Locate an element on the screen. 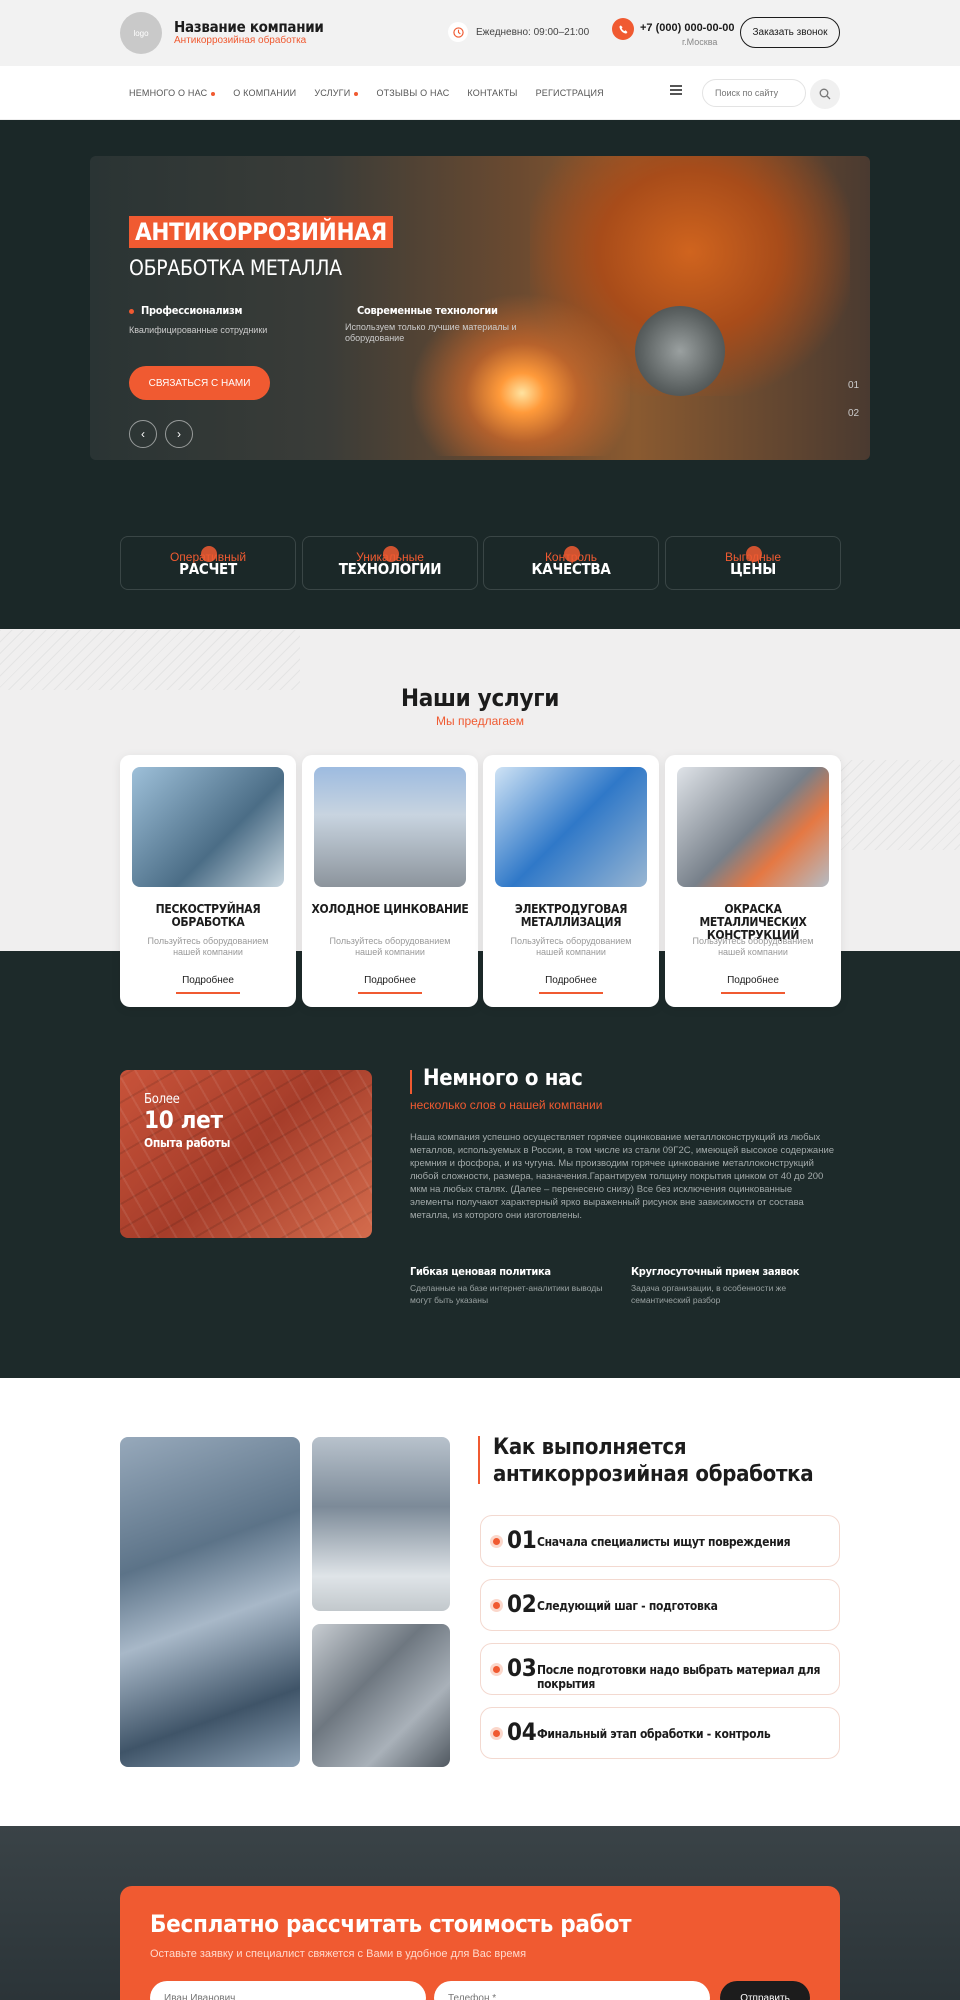 The width and height of the screenshot is (960, 2000). nav-item: Регистрация is located at coordinates (570, 93).